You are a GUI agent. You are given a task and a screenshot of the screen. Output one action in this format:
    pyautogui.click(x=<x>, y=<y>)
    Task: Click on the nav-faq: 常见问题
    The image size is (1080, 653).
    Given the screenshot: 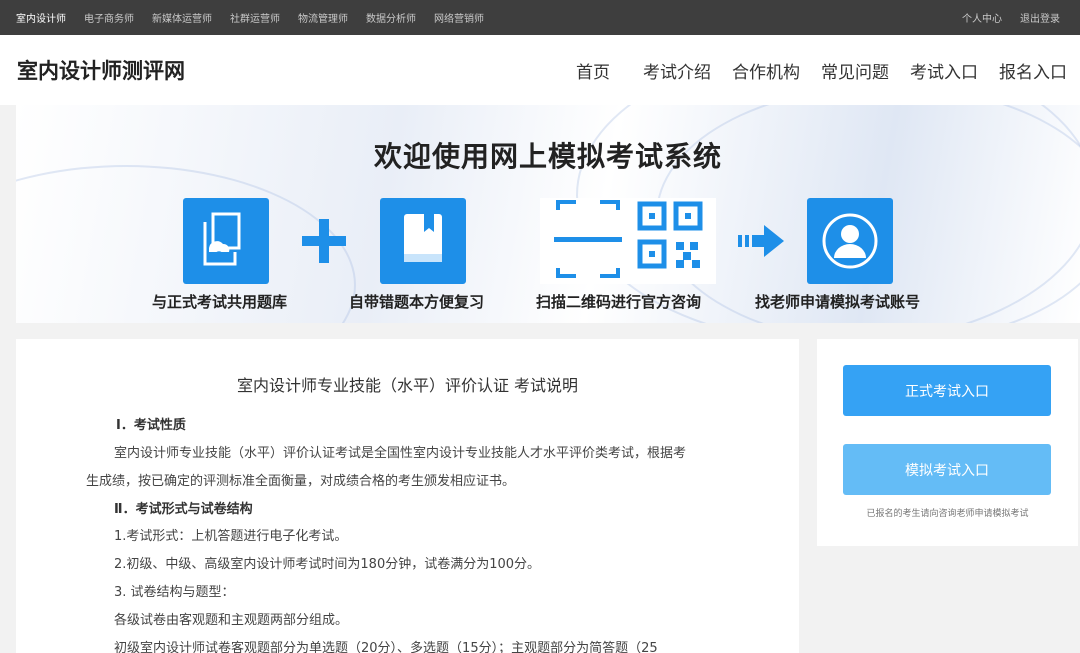 What is the action you would take?
    pyautogui.click(x=855, y=70)
    